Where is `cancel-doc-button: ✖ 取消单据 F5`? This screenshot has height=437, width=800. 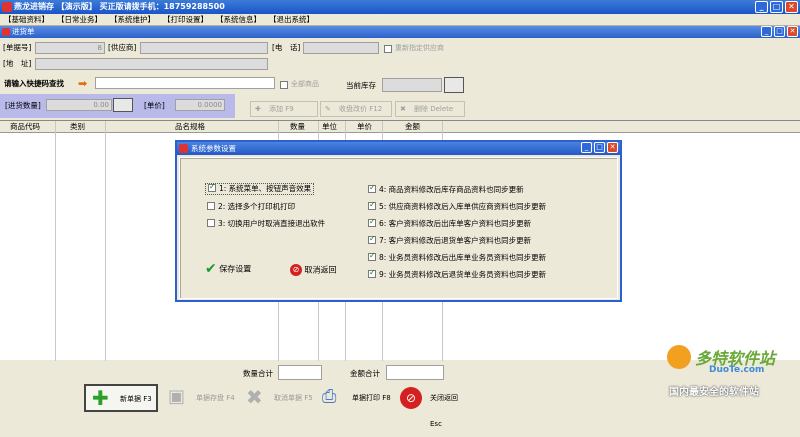 cancel-doc-button: ✖ 取消单据 F5 is located at coordinates (277, 399).